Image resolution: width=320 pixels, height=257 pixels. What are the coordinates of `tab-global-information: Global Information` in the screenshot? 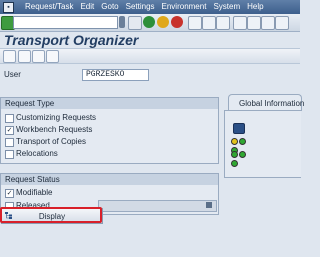 It's located at (266, 102).